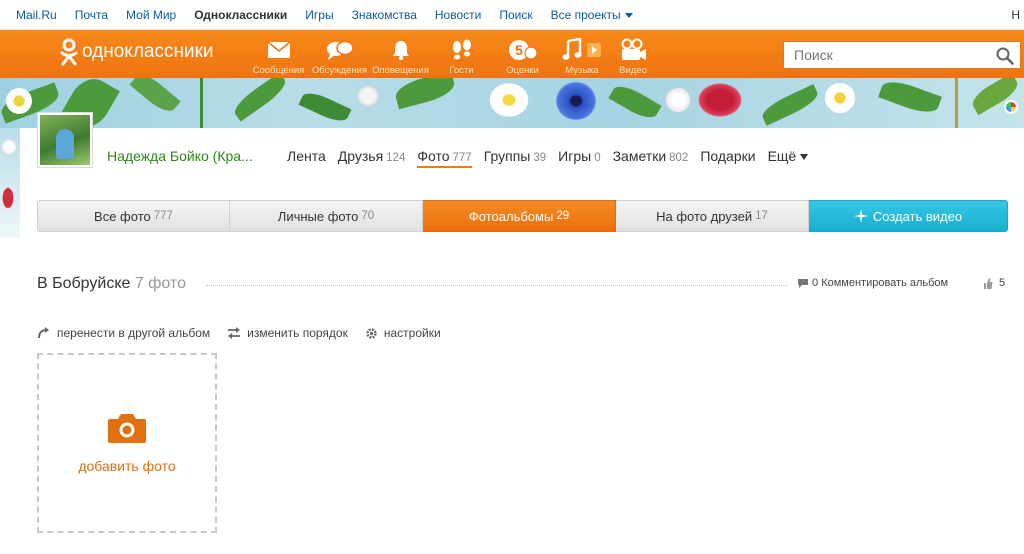  What do you see at coordinates (91, 15) in the screenshot?
I see `link-pochta: Почта` at bounding box center [91, 15].